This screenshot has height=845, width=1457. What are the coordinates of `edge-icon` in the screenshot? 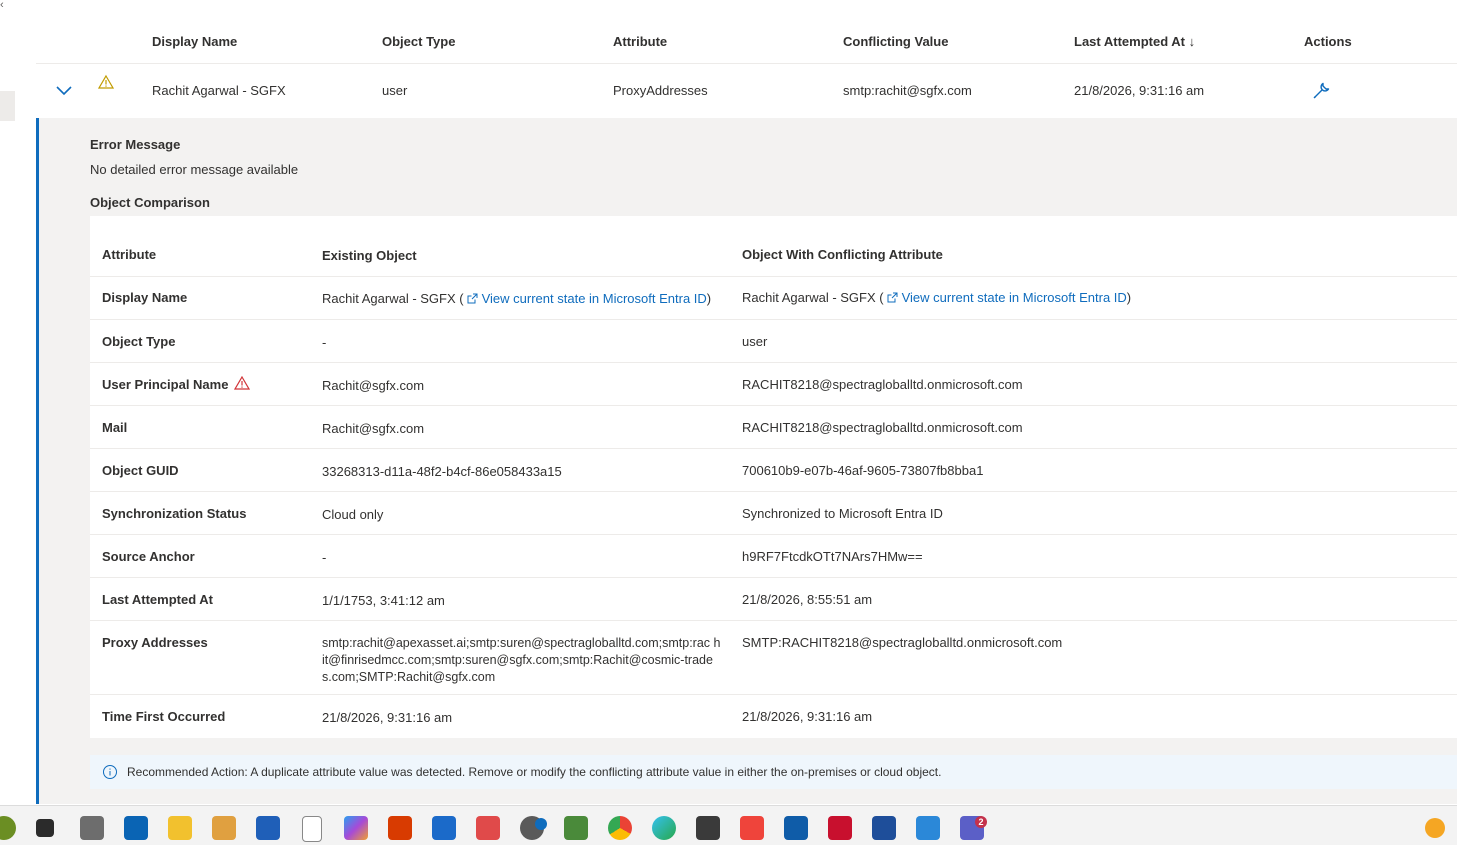 It's located at (664, 828).